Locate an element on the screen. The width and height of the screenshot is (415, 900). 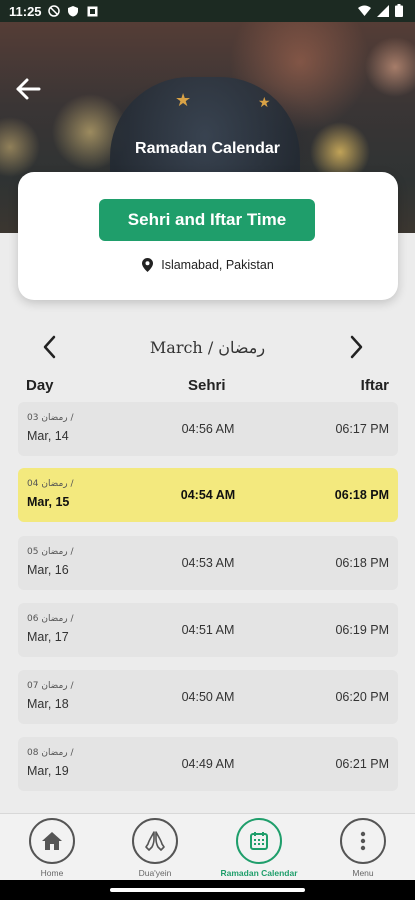
praying-hands-icon is located at coordinates (155, 841).